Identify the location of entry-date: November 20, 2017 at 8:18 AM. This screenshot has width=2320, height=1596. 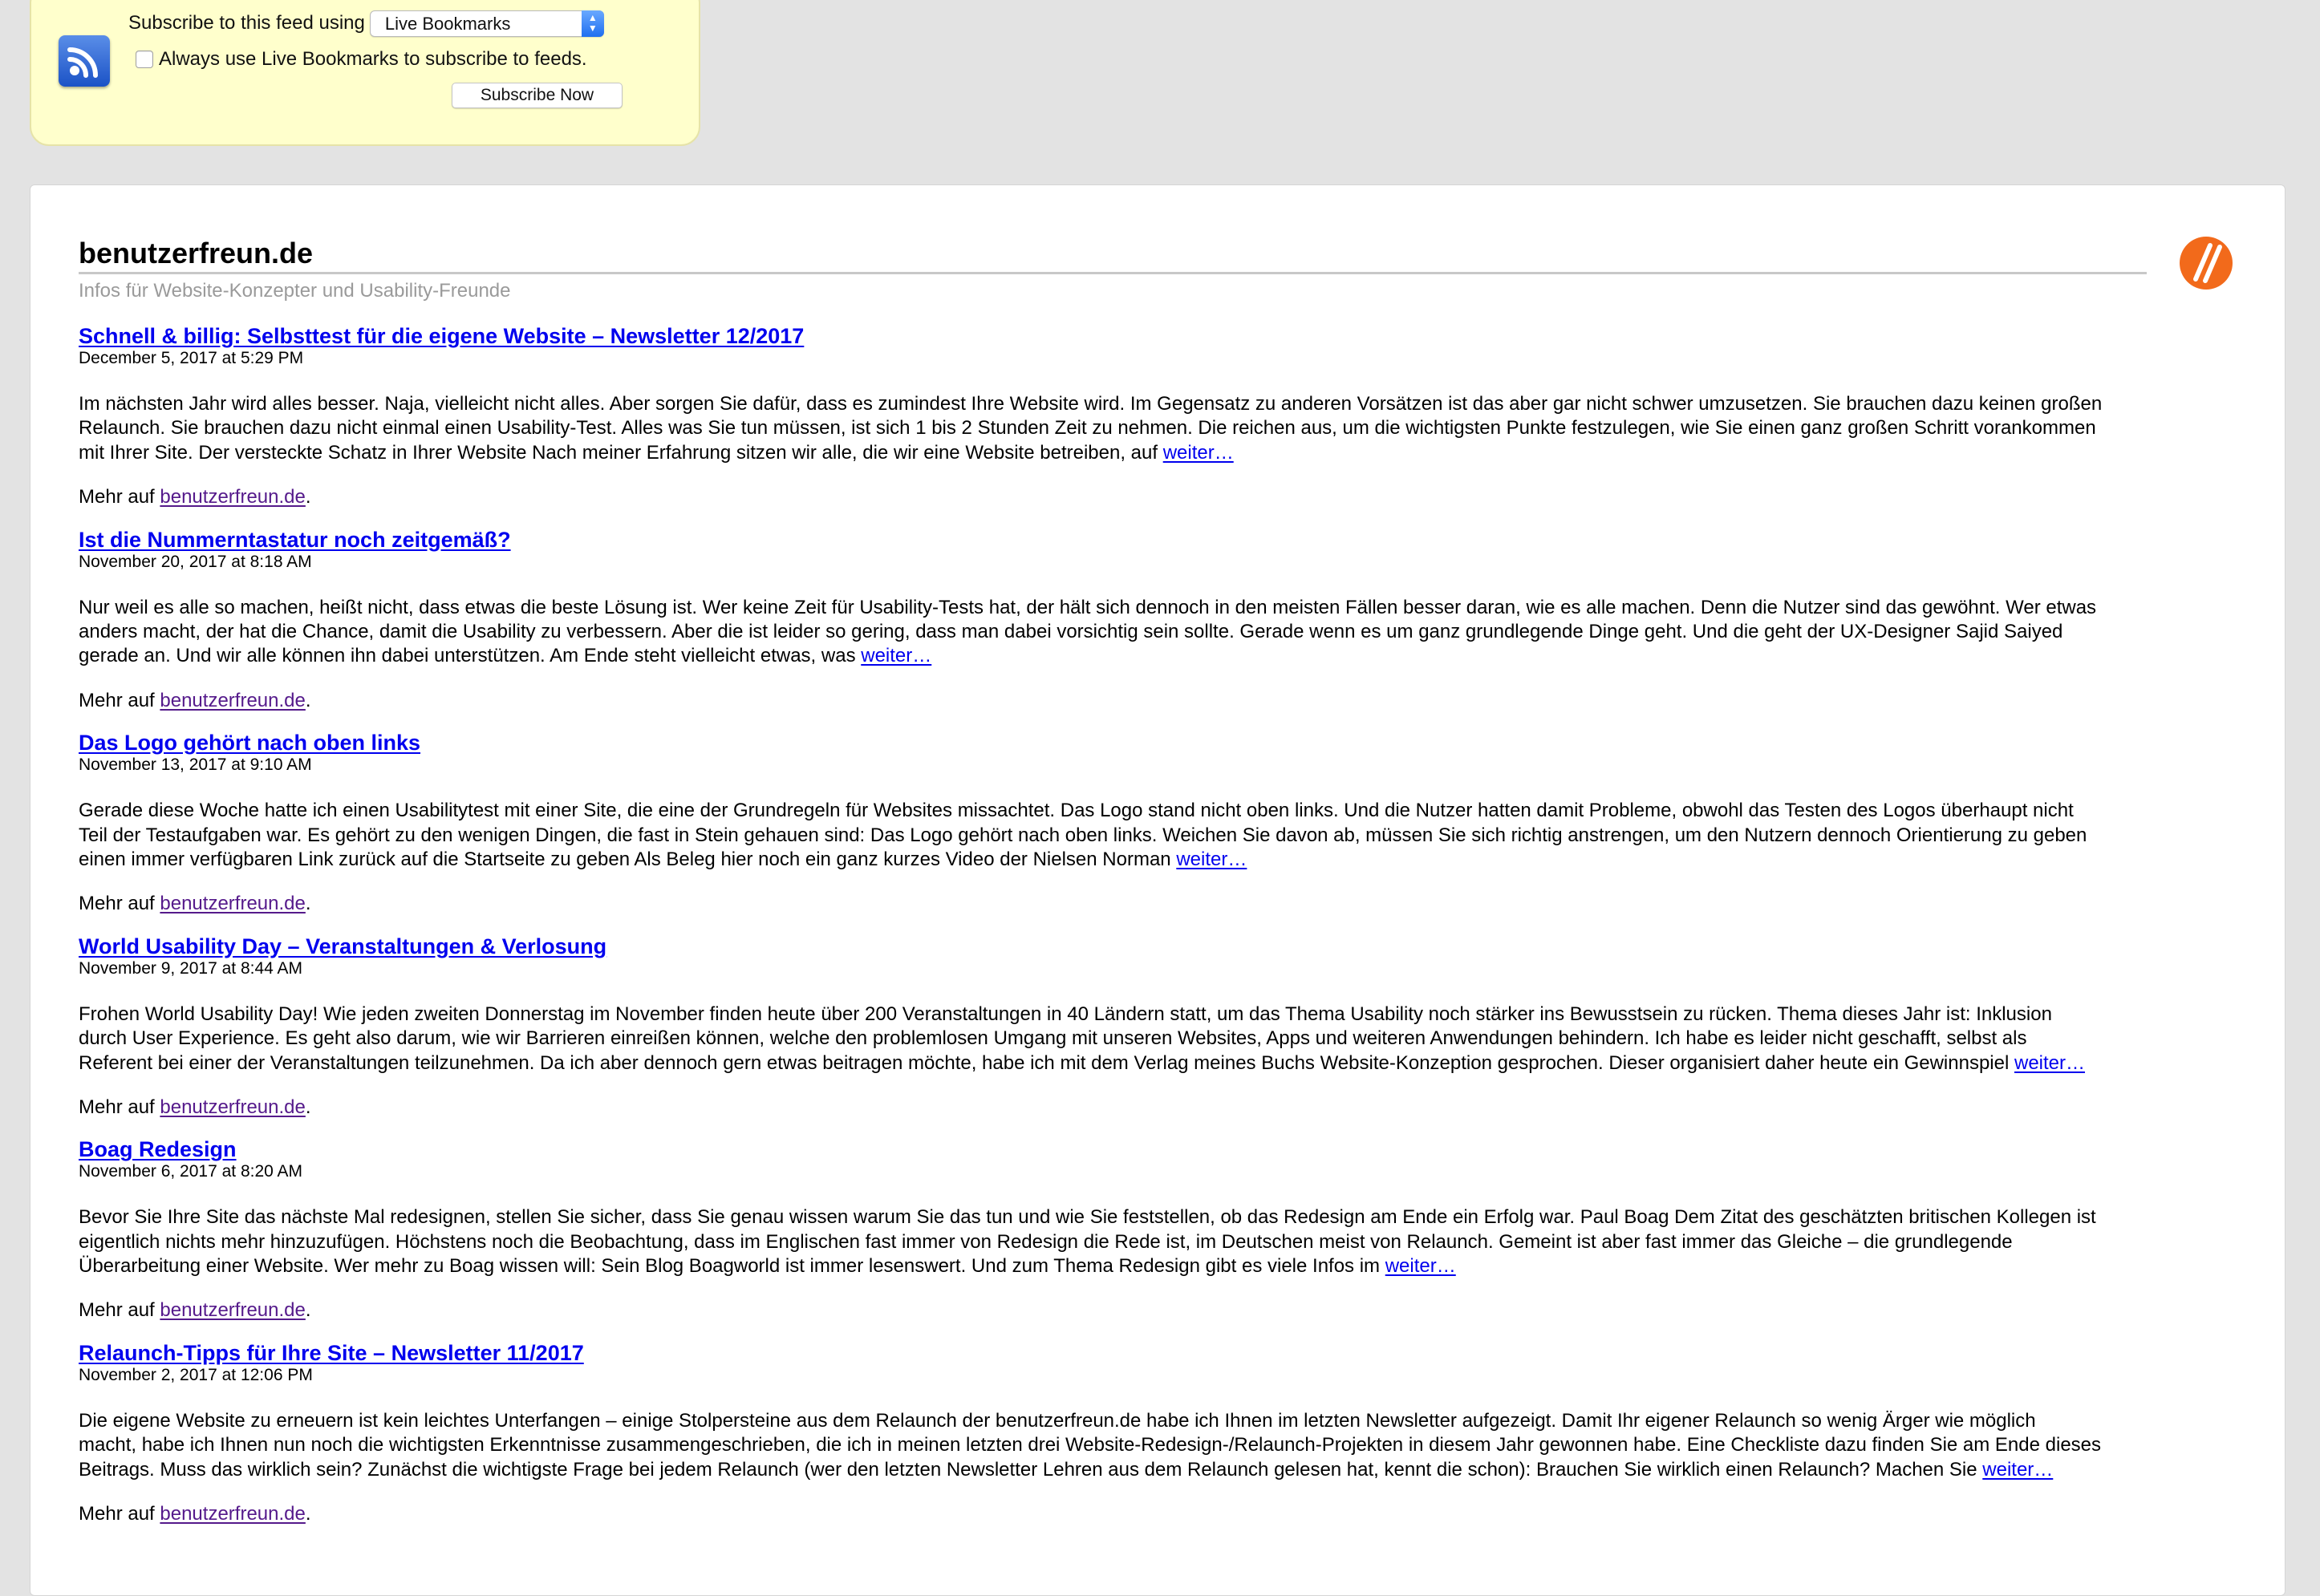
(196, 561).